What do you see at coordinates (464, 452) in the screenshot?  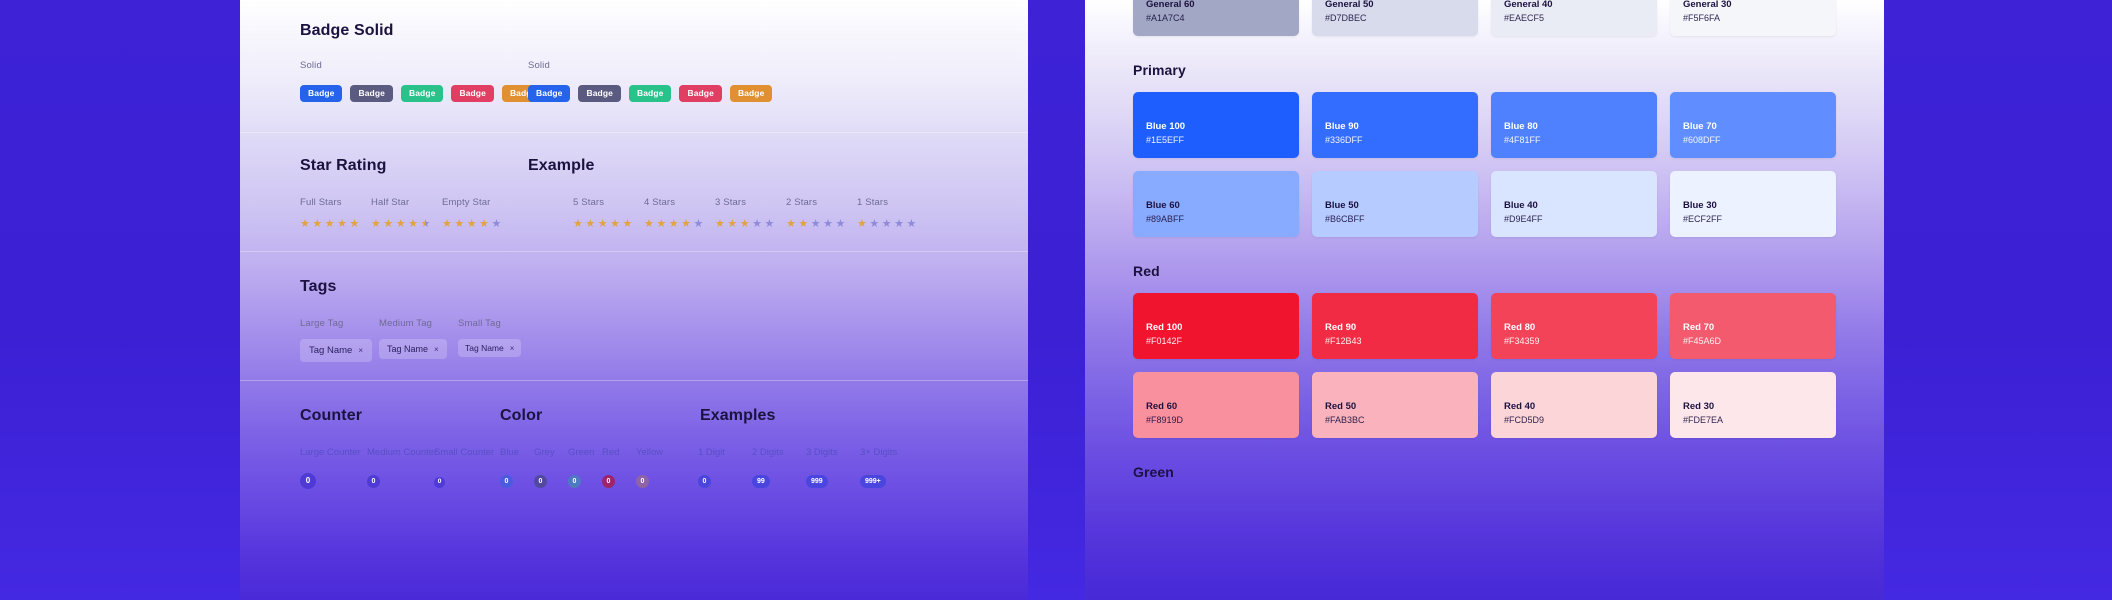 I see `counter-size-label: Small Counter` at bounding box center [464, 452].